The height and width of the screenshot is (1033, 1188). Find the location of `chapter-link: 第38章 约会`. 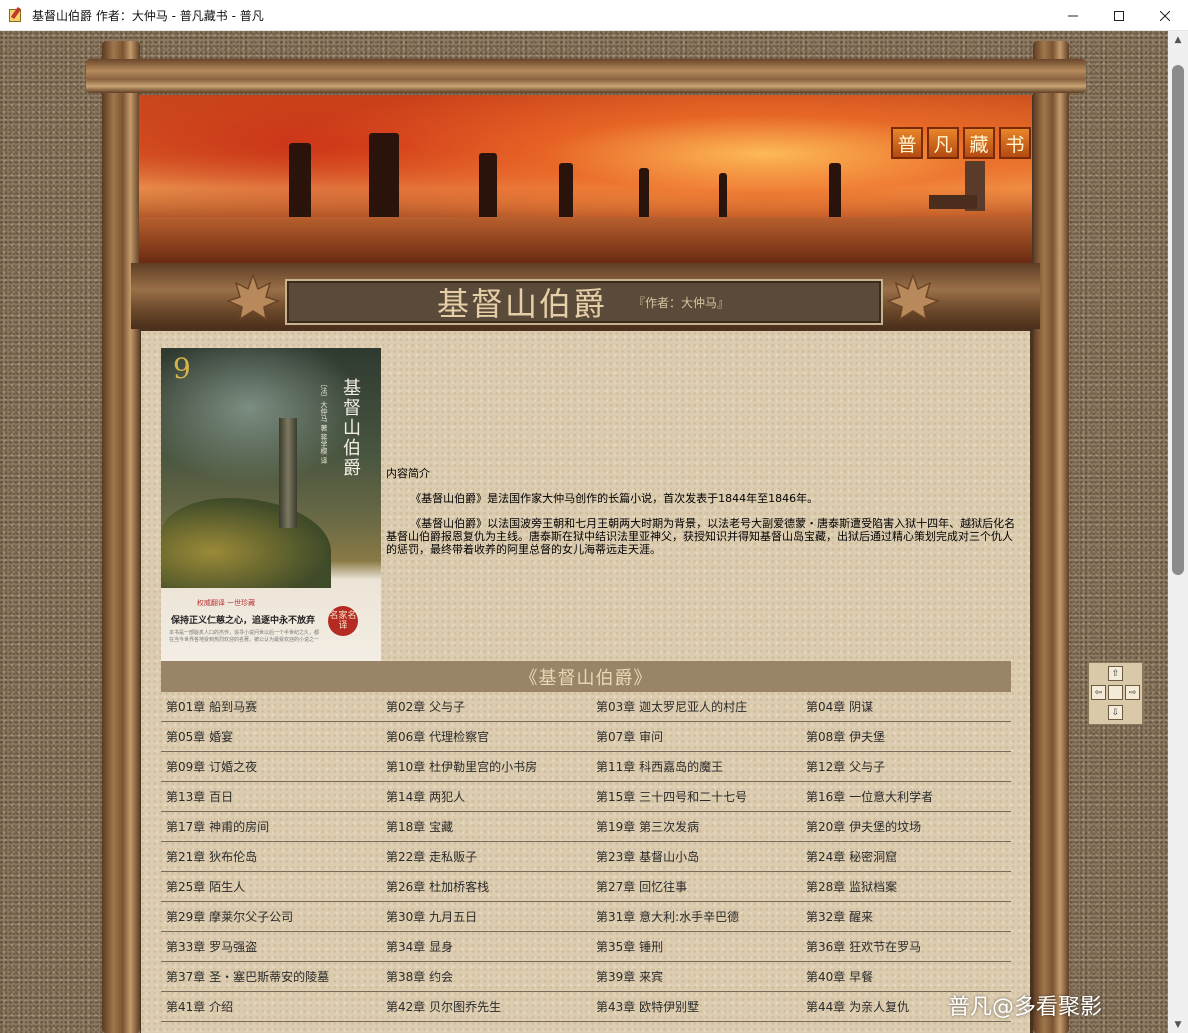

chapter-link: 第38章 约会 is located at coordinates (486, 976).